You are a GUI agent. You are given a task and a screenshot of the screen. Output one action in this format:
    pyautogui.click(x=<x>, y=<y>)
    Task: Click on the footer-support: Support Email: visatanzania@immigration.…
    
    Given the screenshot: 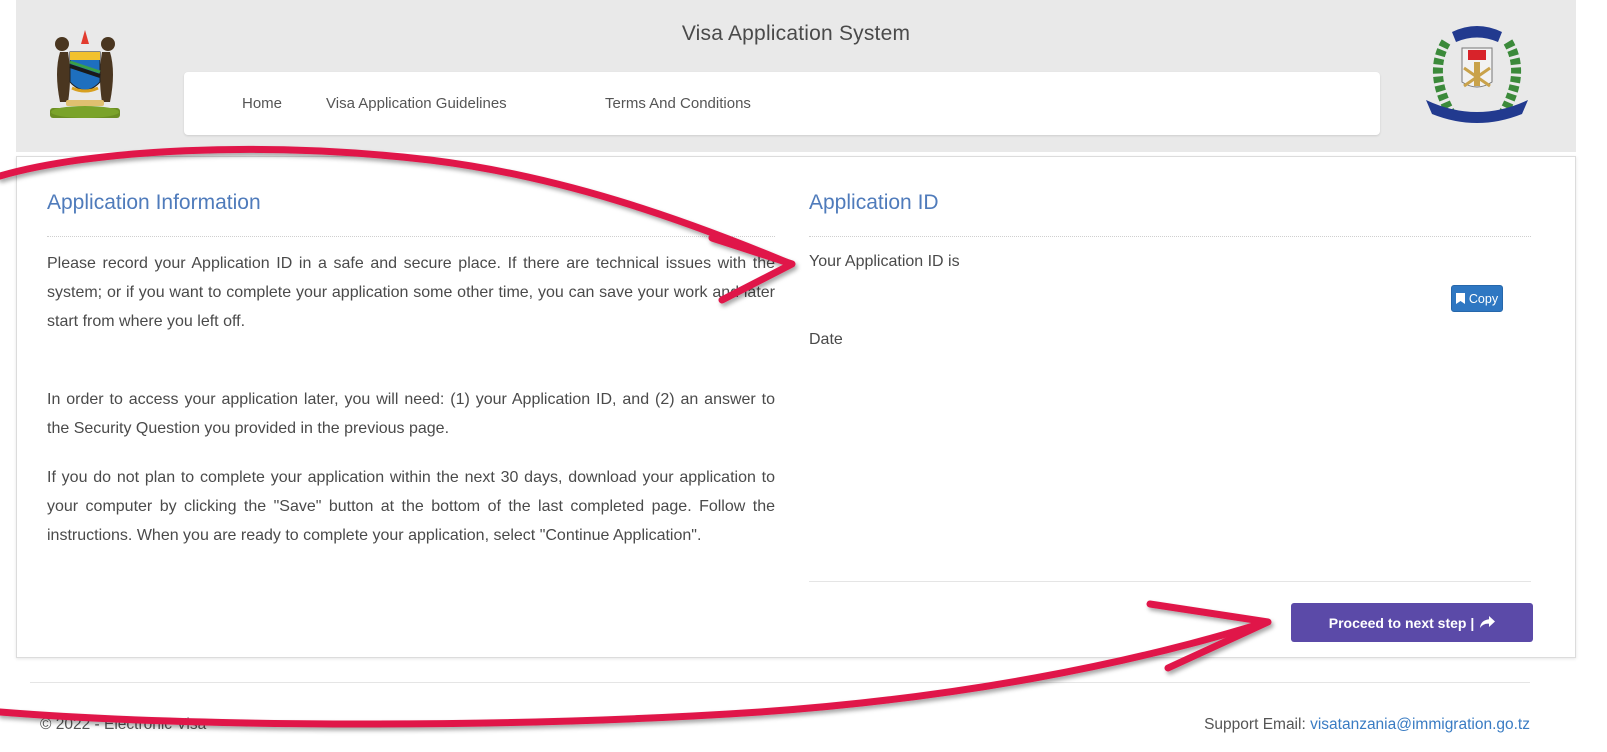 What is the action you would take?
    pyautogui.click(x=1367, y=725)
    